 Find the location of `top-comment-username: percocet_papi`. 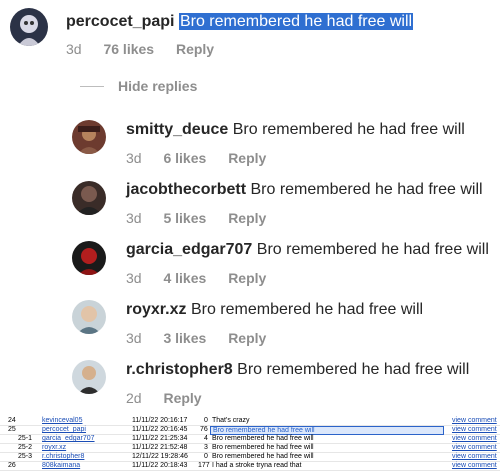

top-comment-username: percocet_papi is located at coordinates (120, 21).